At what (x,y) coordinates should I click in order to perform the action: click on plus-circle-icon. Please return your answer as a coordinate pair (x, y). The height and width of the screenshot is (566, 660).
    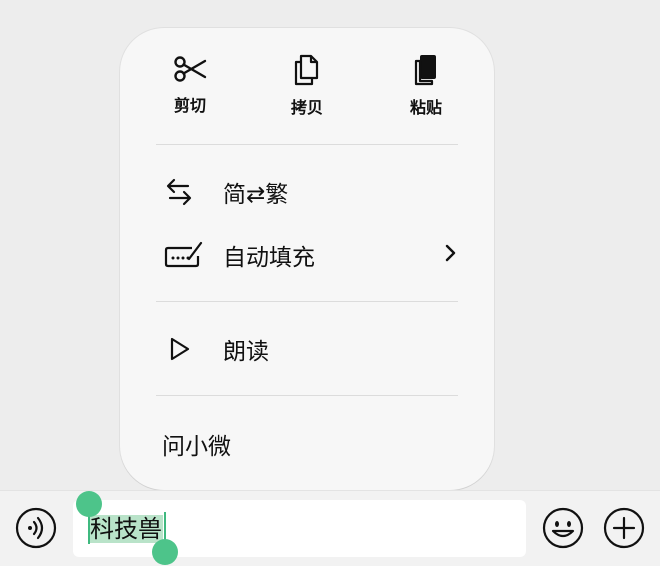
    Looking at the image, I should click on (624, 528).